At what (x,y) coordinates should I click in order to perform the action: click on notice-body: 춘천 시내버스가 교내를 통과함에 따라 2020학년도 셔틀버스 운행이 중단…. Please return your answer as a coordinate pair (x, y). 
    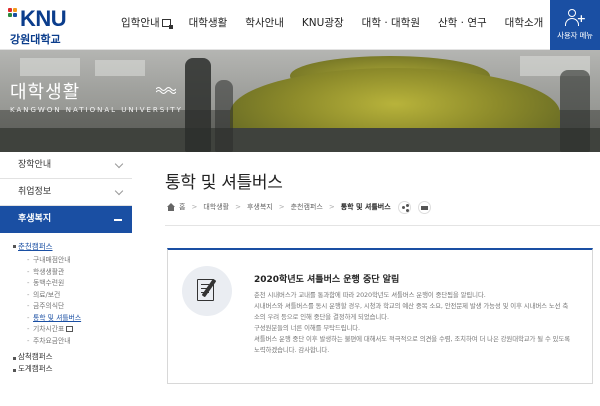
    Looking at the image, I should click on (419, 323).